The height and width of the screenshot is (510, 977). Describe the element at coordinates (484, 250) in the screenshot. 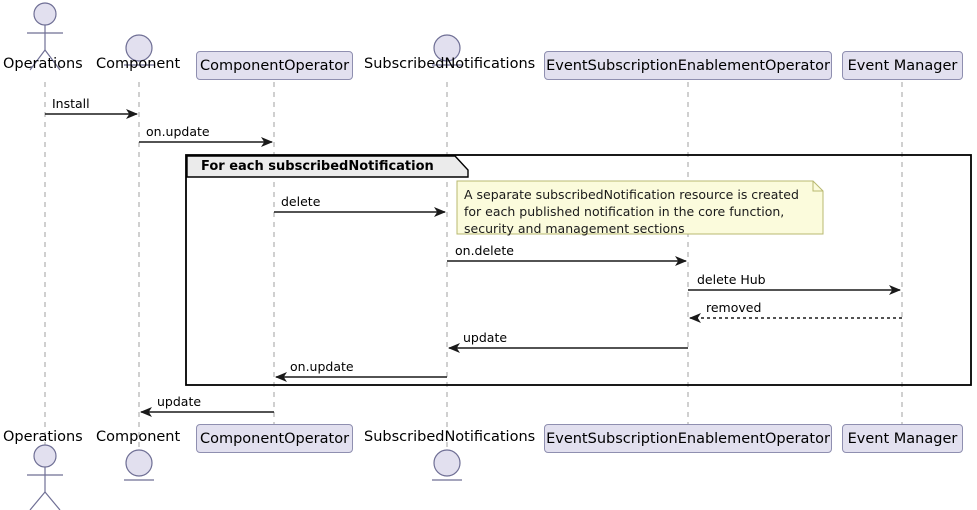

I see `message-label-on-delete: on.delete` at that location.